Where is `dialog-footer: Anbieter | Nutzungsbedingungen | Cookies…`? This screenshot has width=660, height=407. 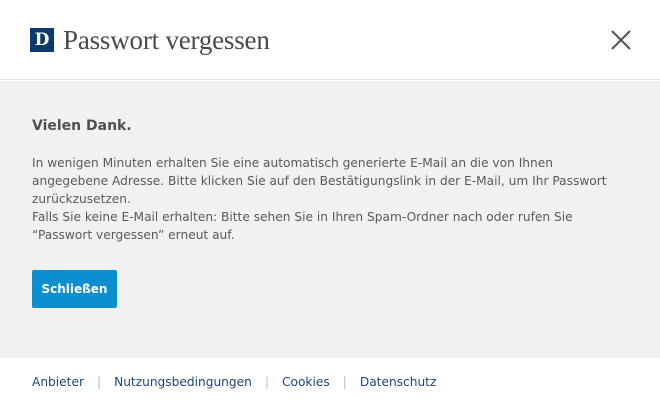
dialog-footer: Anbieter | Nutzungsbedingungen | Cookies… is located at coordinates (330, 382).